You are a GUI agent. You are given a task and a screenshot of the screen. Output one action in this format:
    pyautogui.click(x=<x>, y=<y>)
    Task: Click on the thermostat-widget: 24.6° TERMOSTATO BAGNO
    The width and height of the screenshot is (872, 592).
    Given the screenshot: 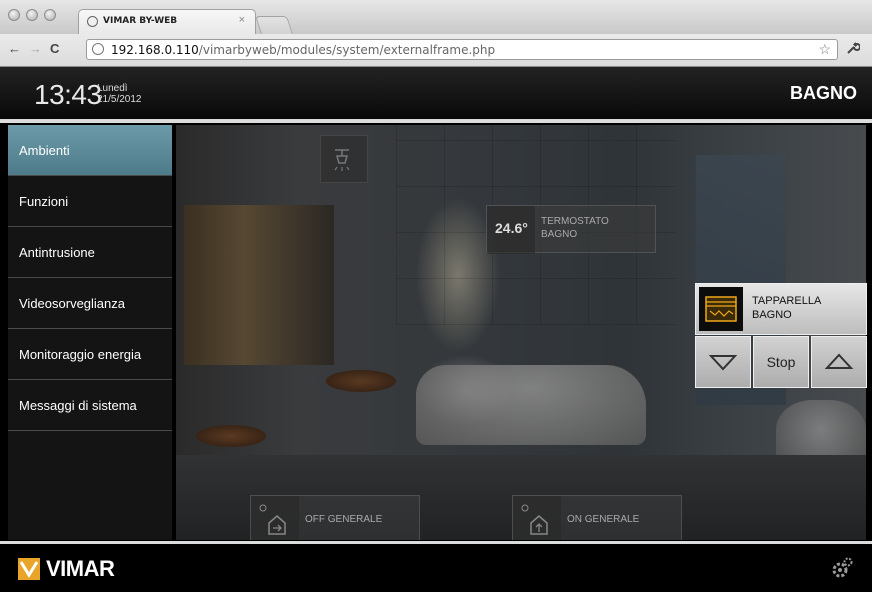 What is the action you would take?
    pyautogui.click(x=571, y=229)
    